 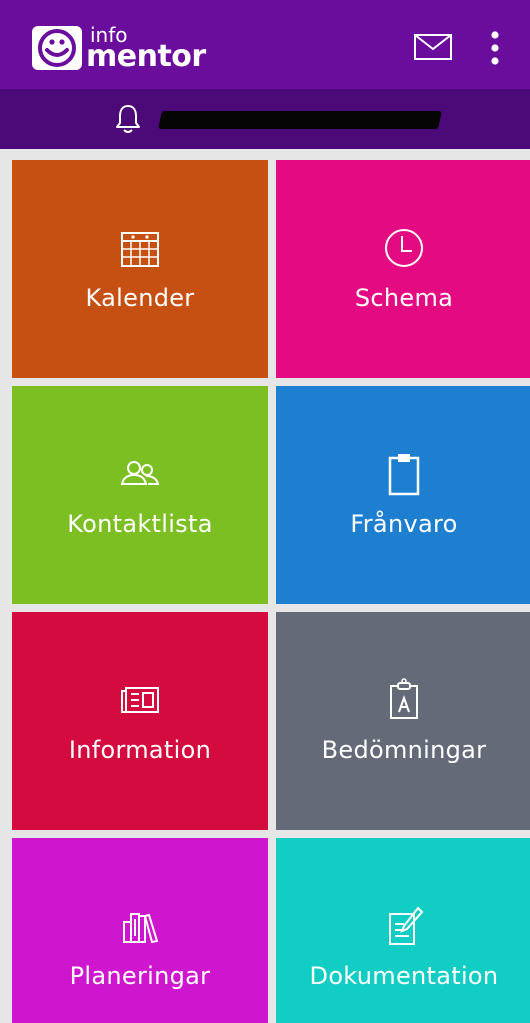 I want to click on bell-icon, so click(x=128, y=119).